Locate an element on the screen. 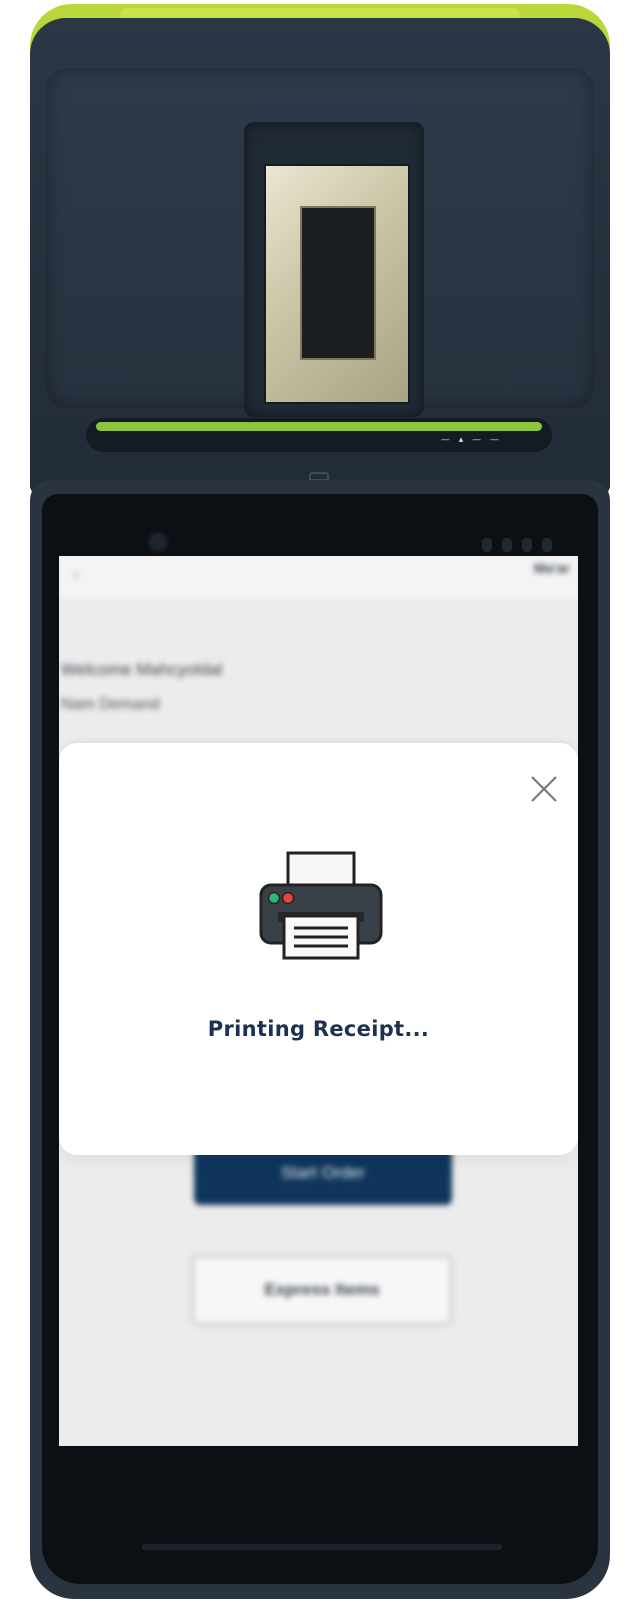 This screenshot has width=636, height=1603. front-camera-icon is located at coordinates (158, 542).